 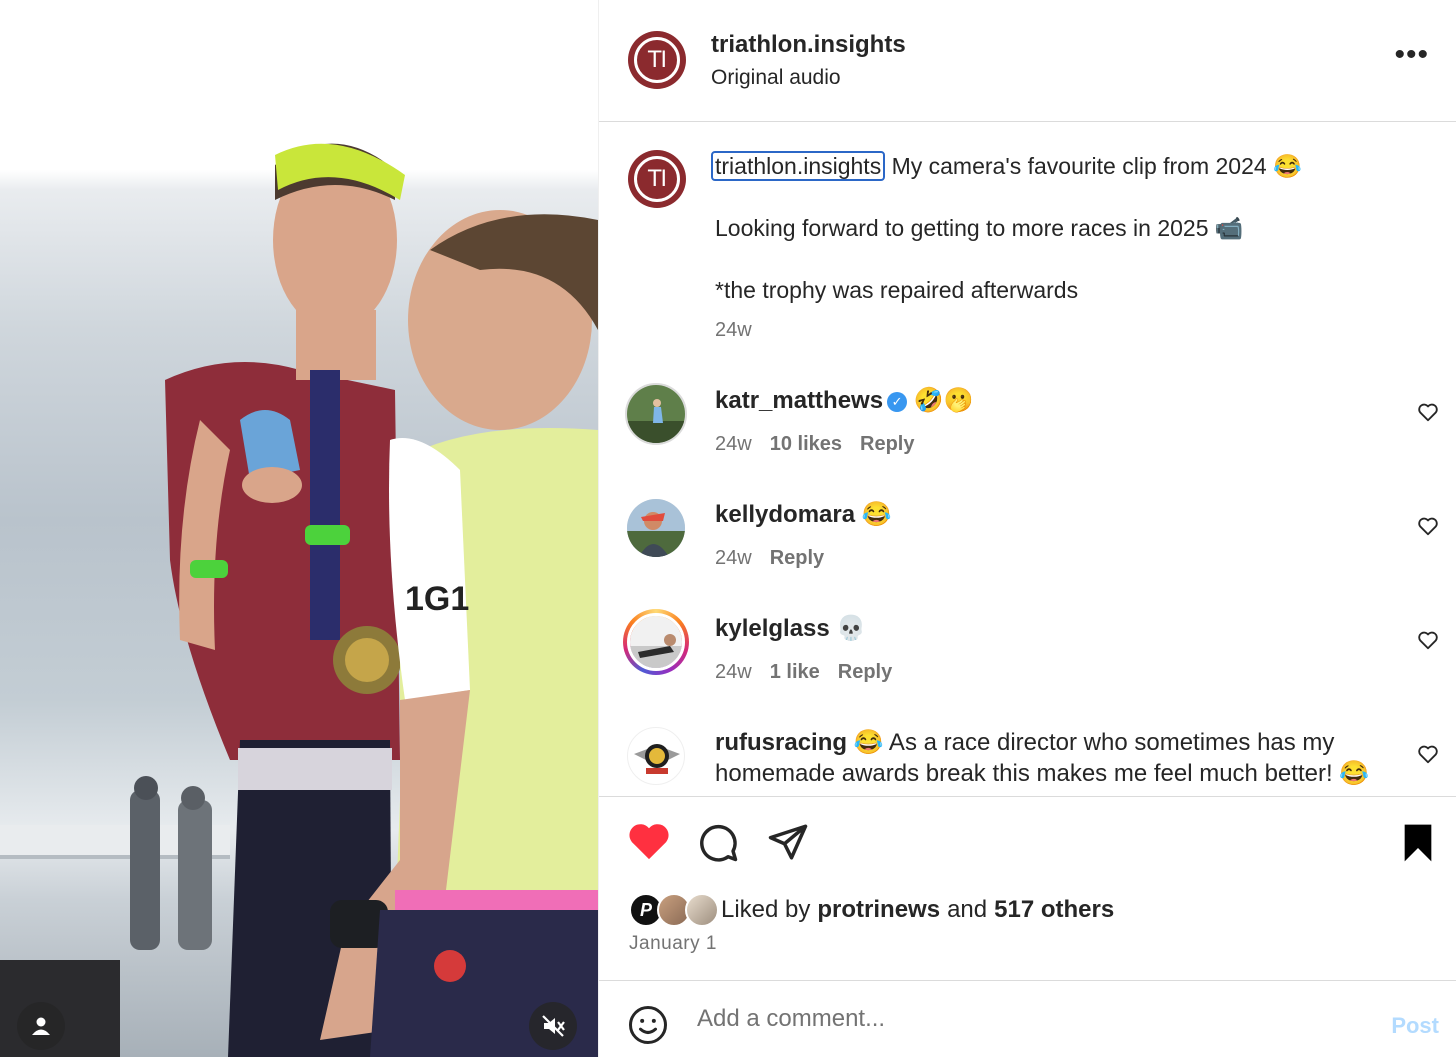 I want to click on liked-by-avatars: P, so click(x=675, y=910).